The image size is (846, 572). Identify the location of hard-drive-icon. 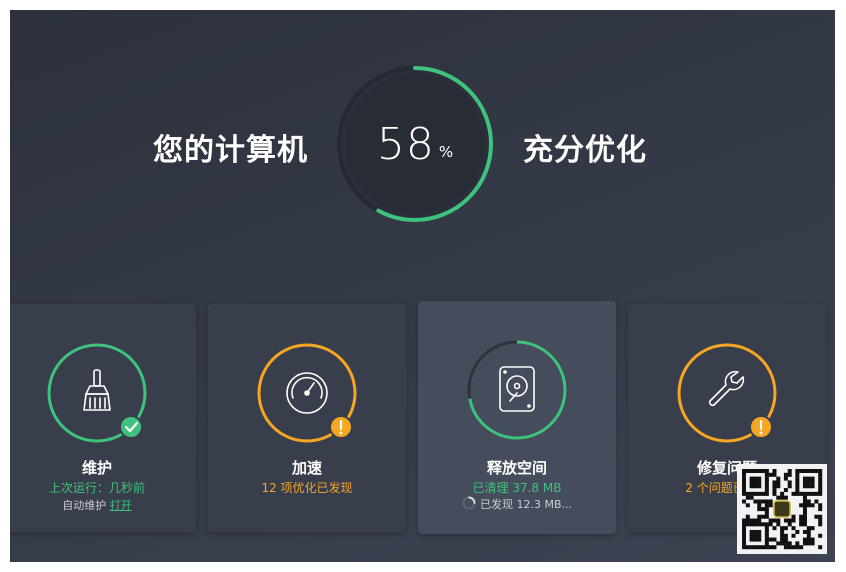
(517, 389).